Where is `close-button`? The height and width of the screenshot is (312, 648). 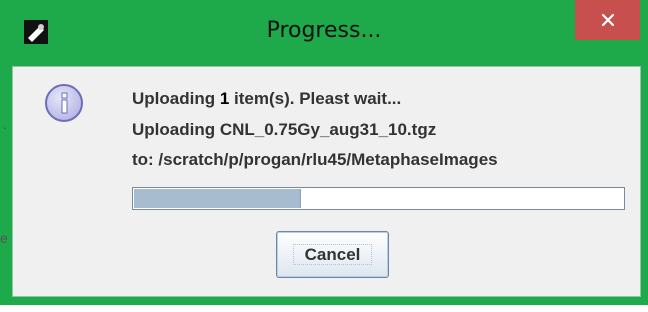
close-button is located at coordinates (607, 20).